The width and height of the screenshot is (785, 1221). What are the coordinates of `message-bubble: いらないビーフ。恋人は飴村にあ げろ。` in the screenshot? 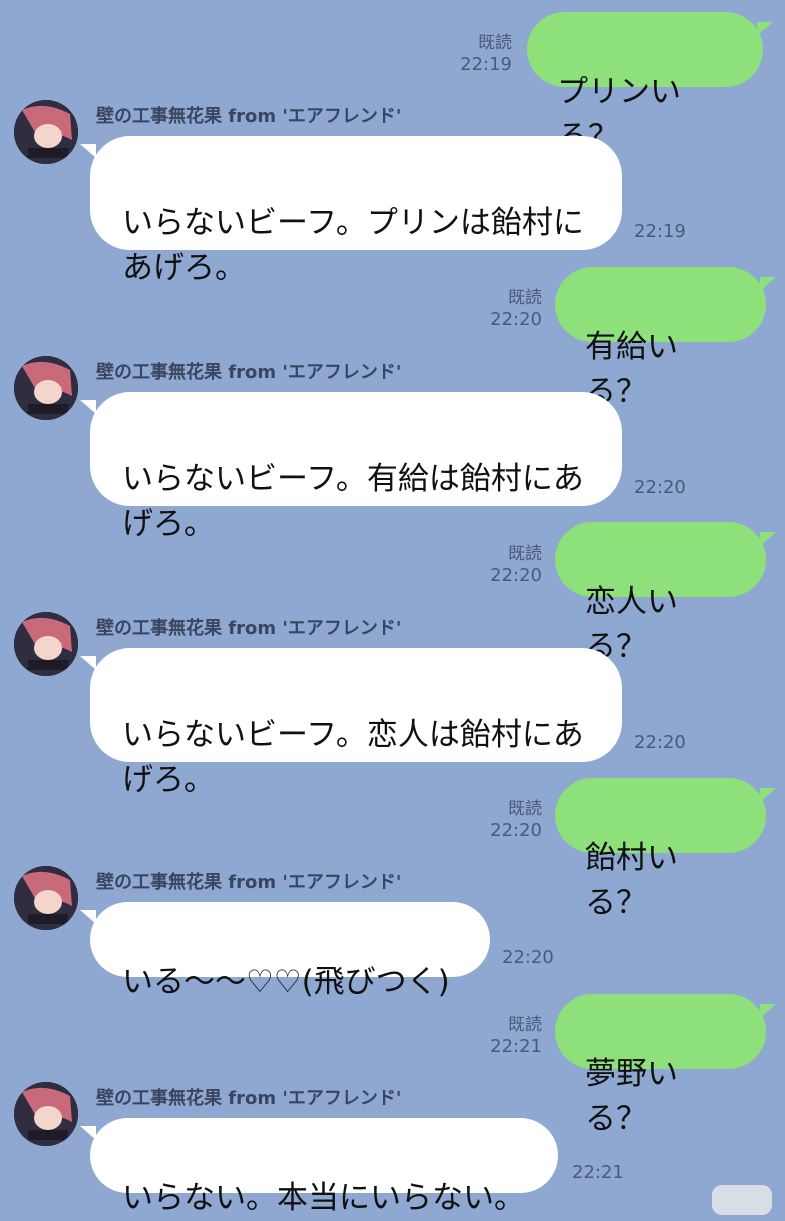 It's located at (356, 723).